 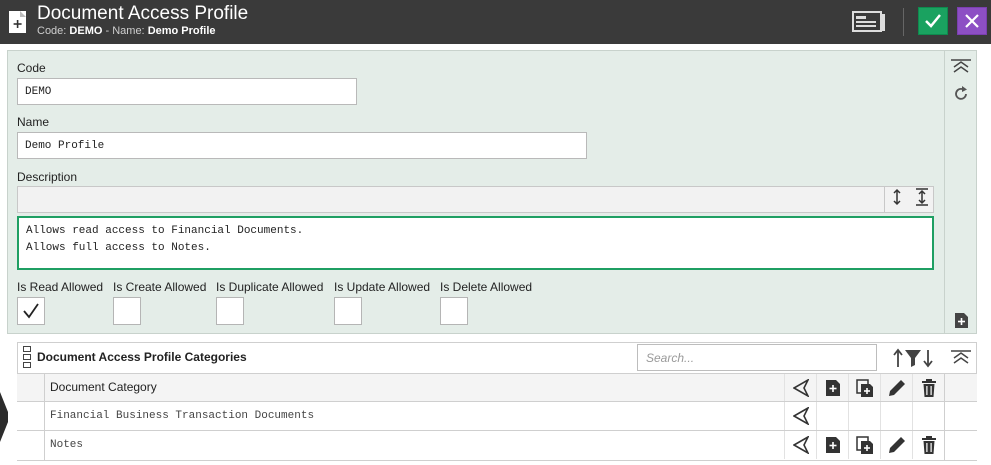 I want to click on name-value: Demo Profile, so click(x=181, y=31).